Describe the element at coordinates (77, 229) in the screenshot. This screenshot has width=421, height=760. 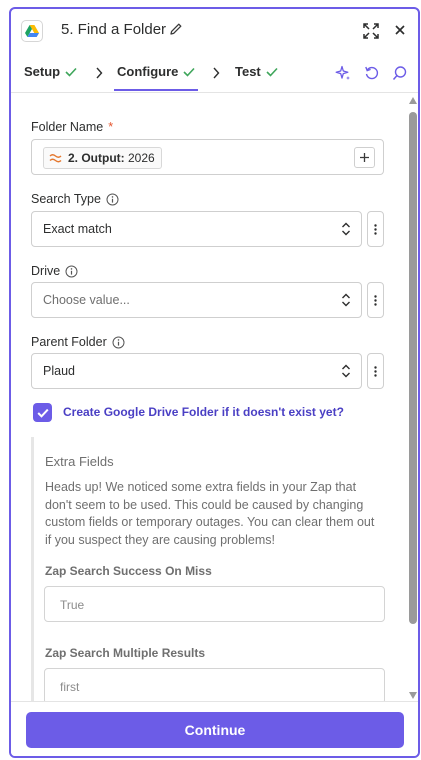
I see `search-type-value: Exact match` at that location.